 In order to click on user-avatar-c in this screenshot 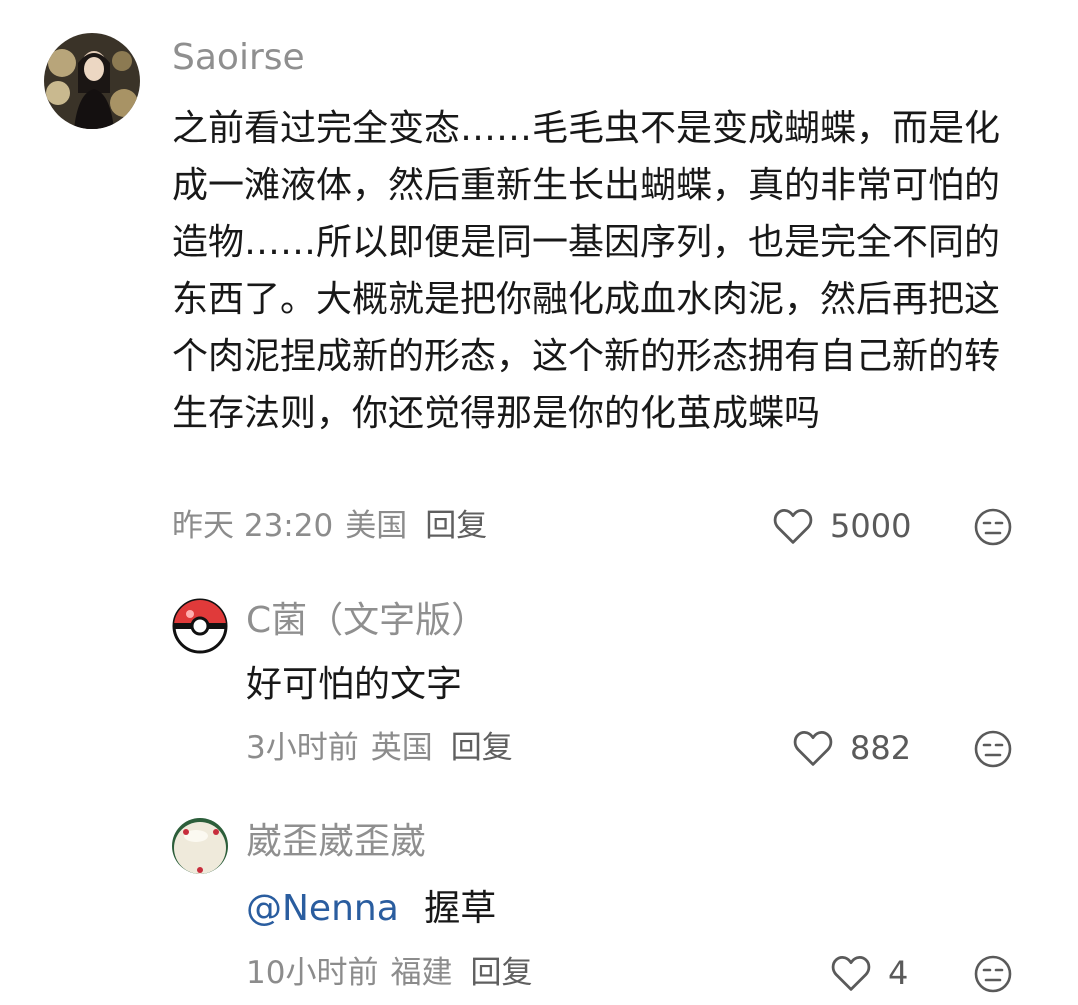, I will do `click(200, 626)`.